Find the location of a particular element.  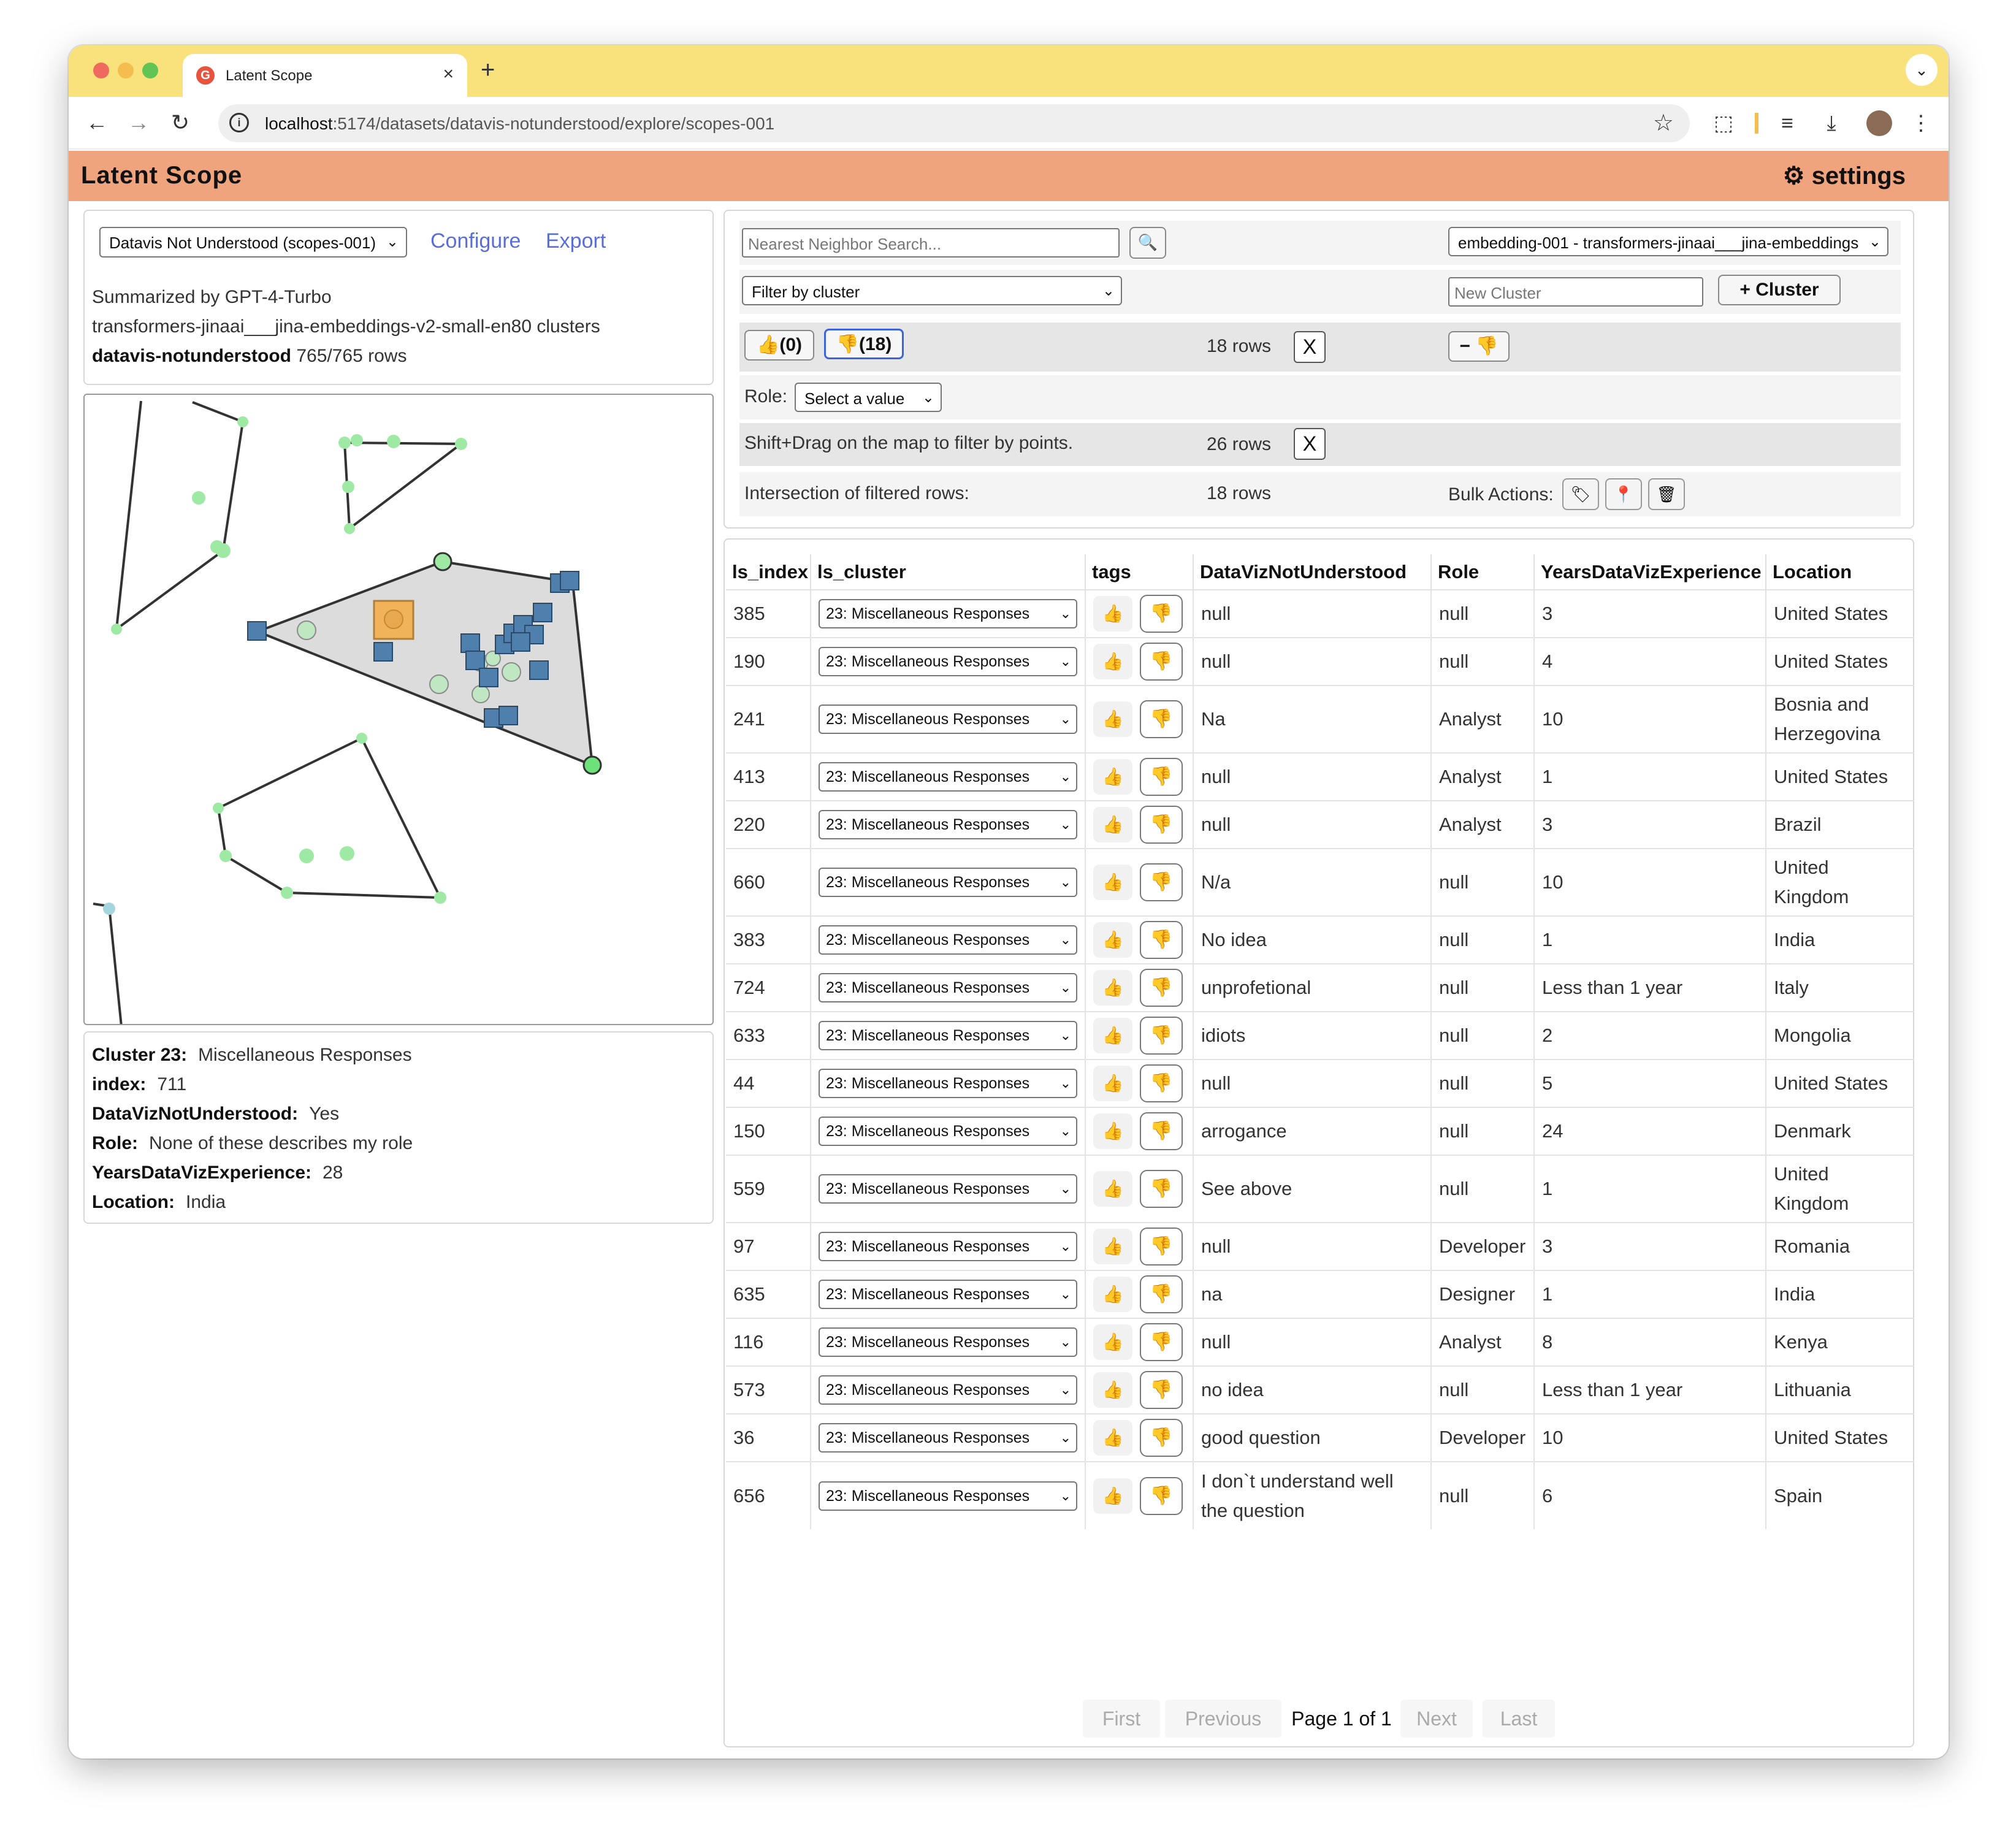

configure-link: Configure is located at coordinates (475, 241).